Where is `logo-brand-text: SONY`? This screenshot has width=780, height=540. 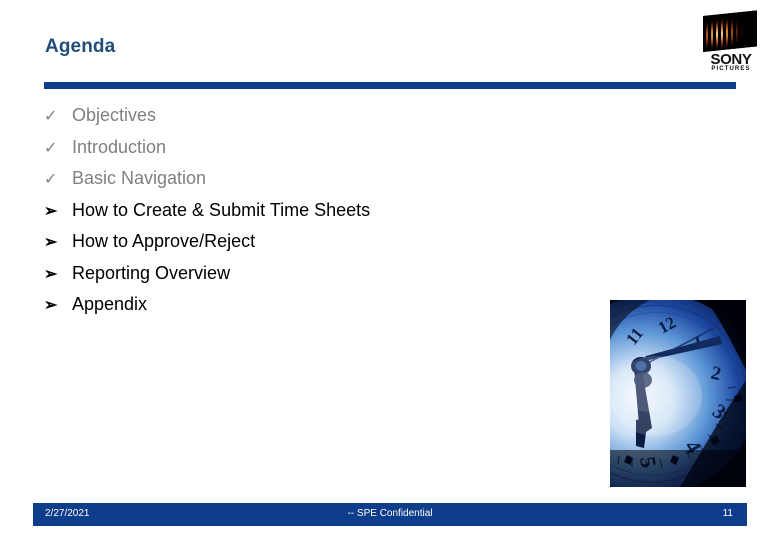 logo-brand-text: SONY is located at coordinates (731, 59).